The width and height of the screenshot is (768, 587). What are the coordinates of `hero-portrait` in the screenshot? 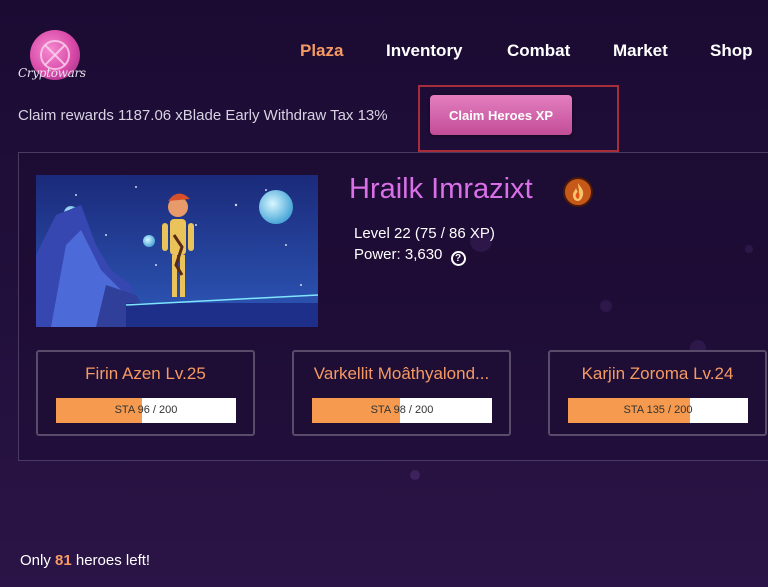 It's located at (177, 251).